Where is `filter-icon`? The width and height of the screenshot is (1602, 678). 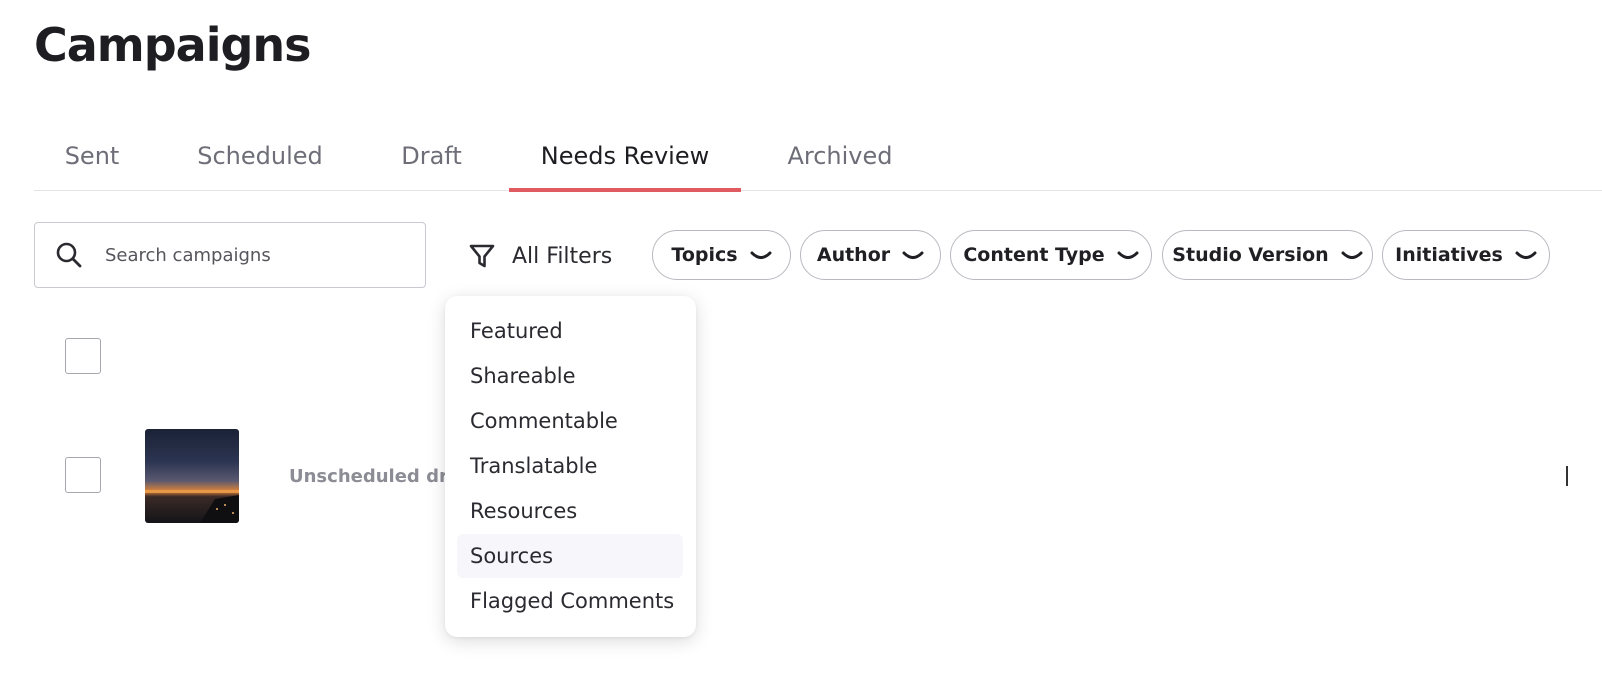
filter-icon is located at coordinates (482, 256).